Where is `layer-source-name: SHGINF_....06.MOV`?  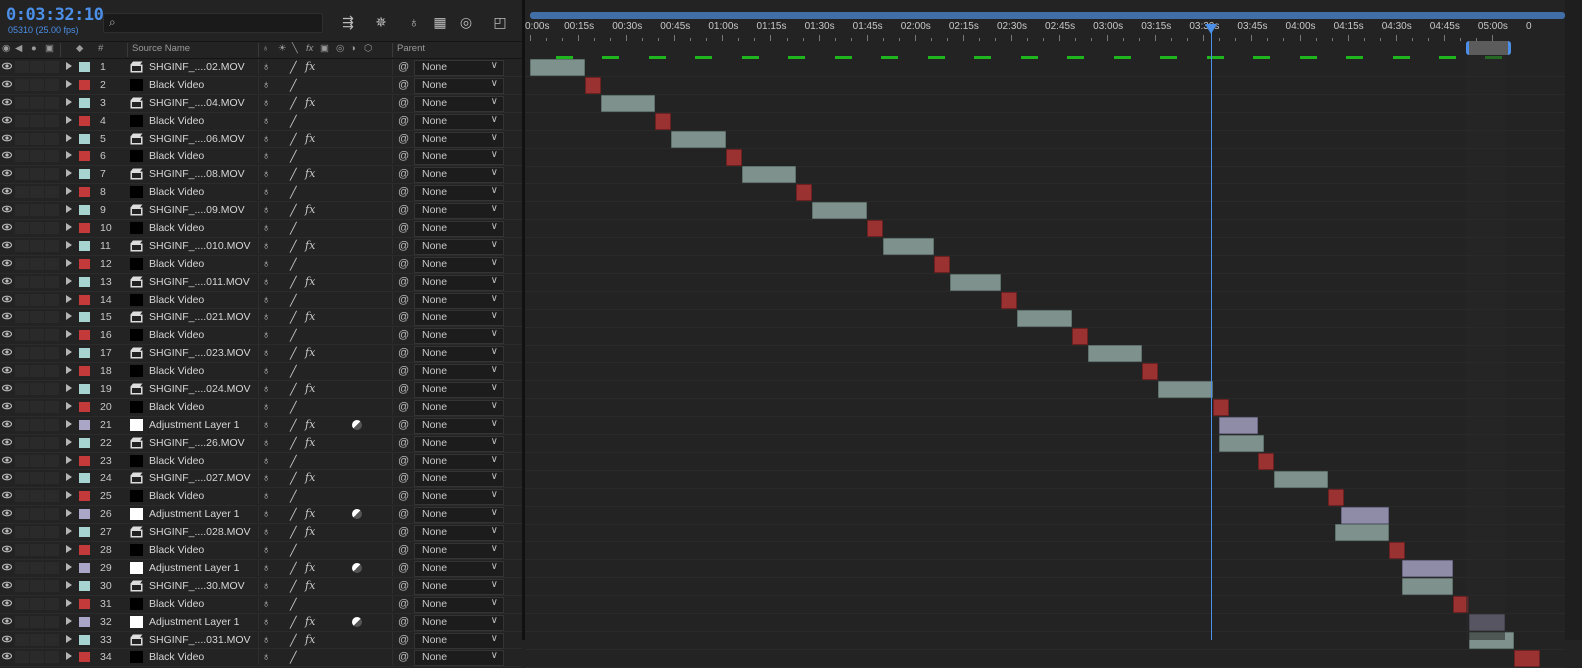
layer-source-name: SHGINF_....06.MOV is located at coordinates (197, 139).